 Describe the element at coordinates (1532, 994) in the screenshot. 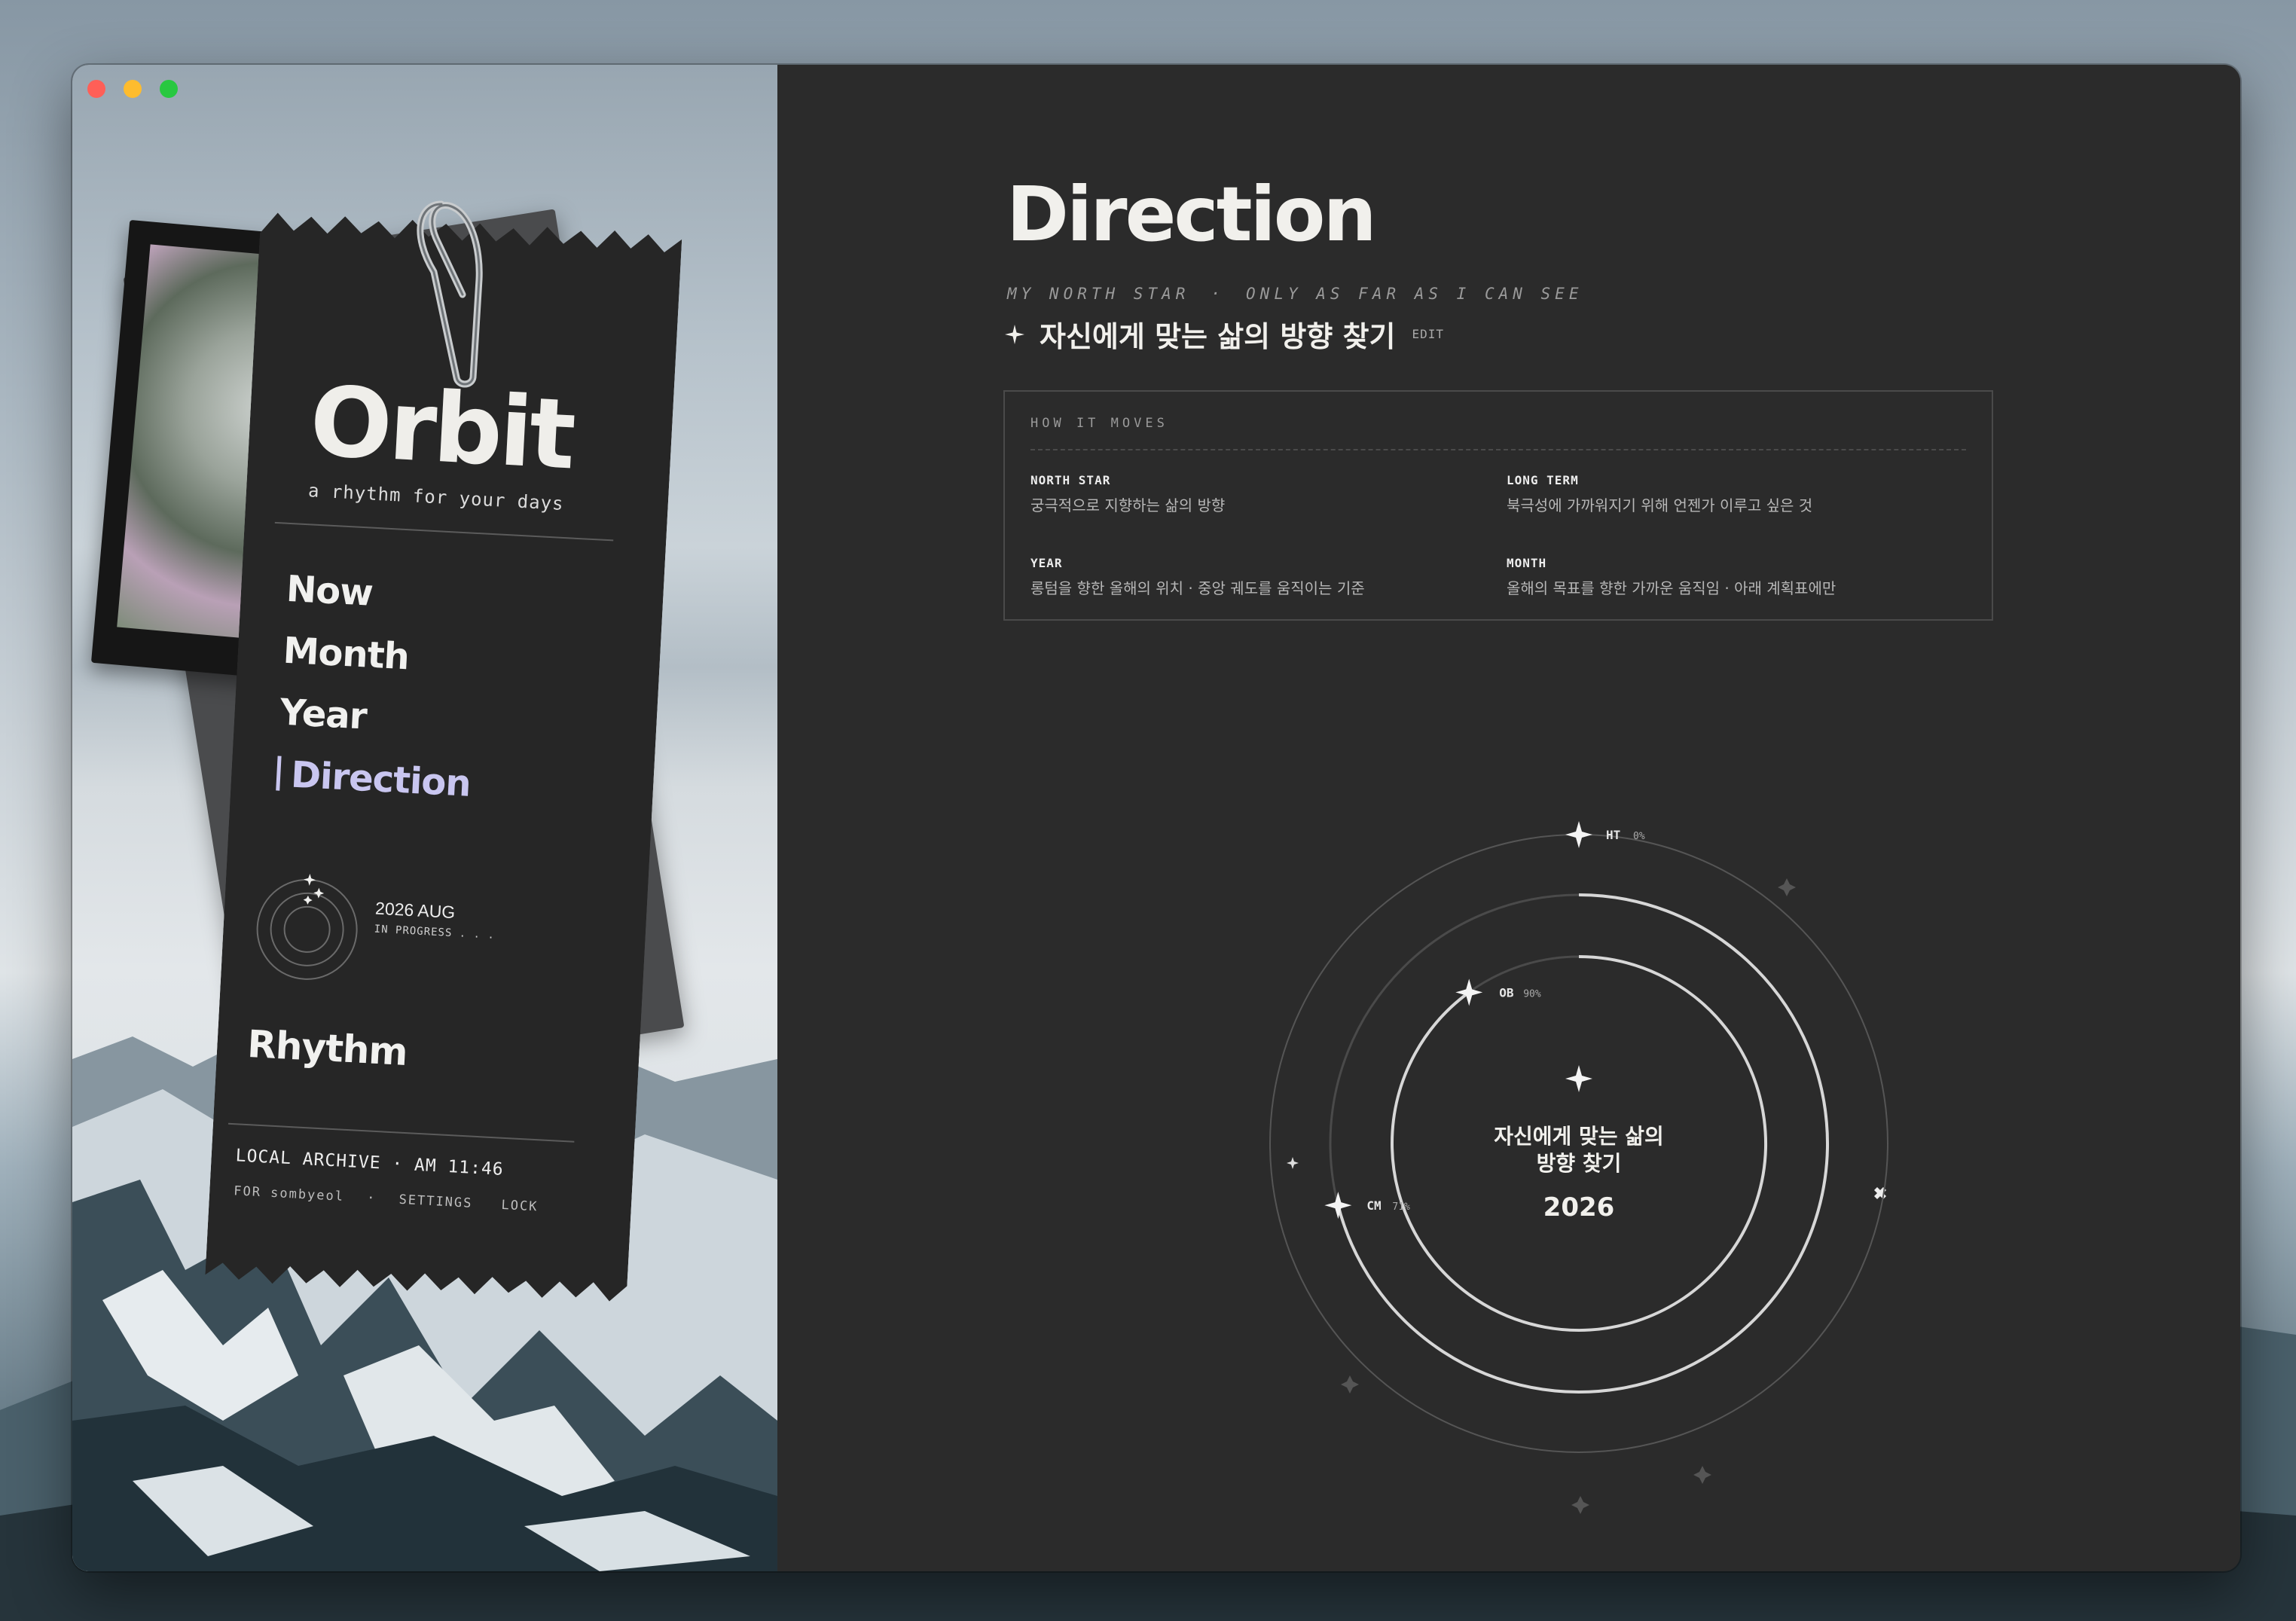

I see `marker-percent: 90%` at that location.